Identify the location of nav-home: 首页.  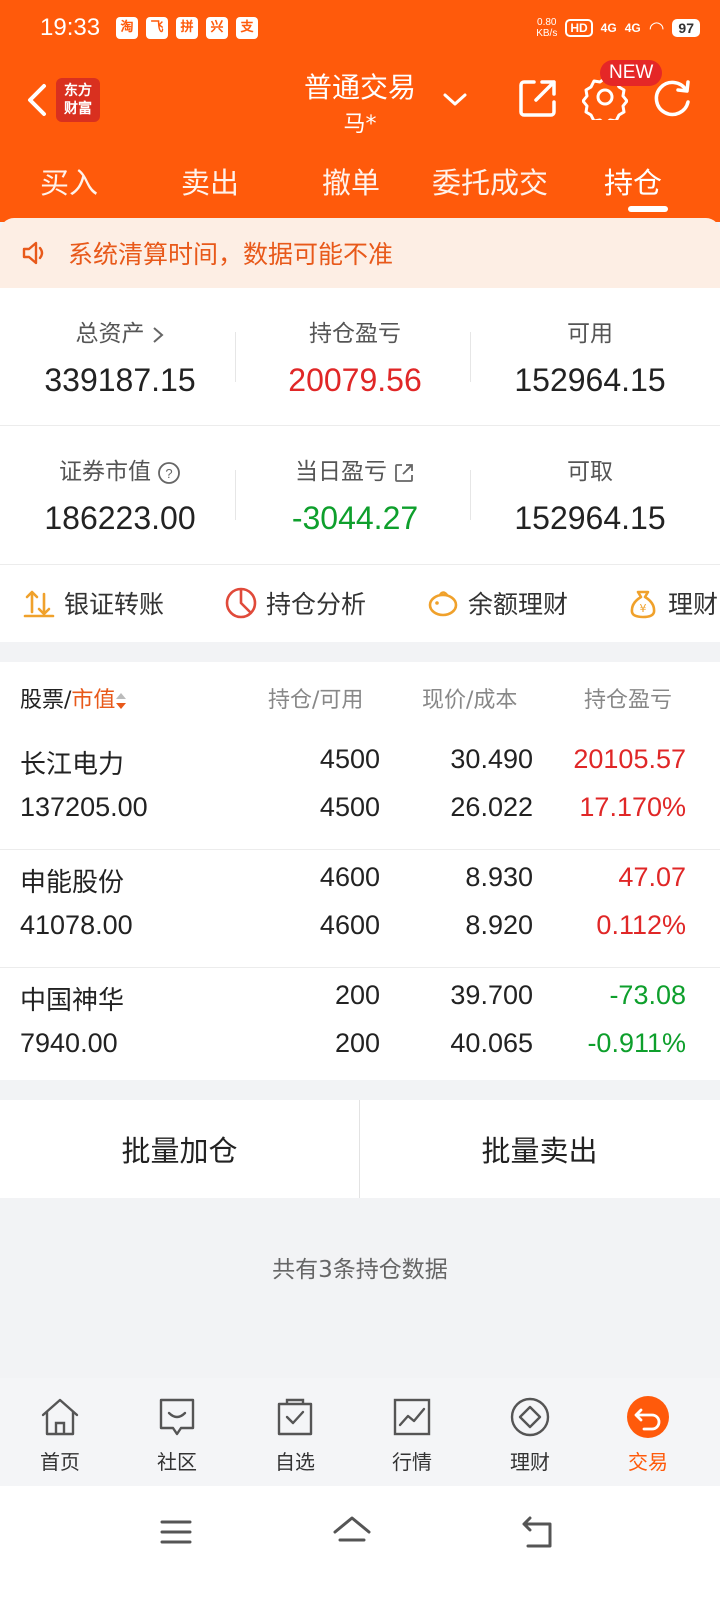
(60, 1434).